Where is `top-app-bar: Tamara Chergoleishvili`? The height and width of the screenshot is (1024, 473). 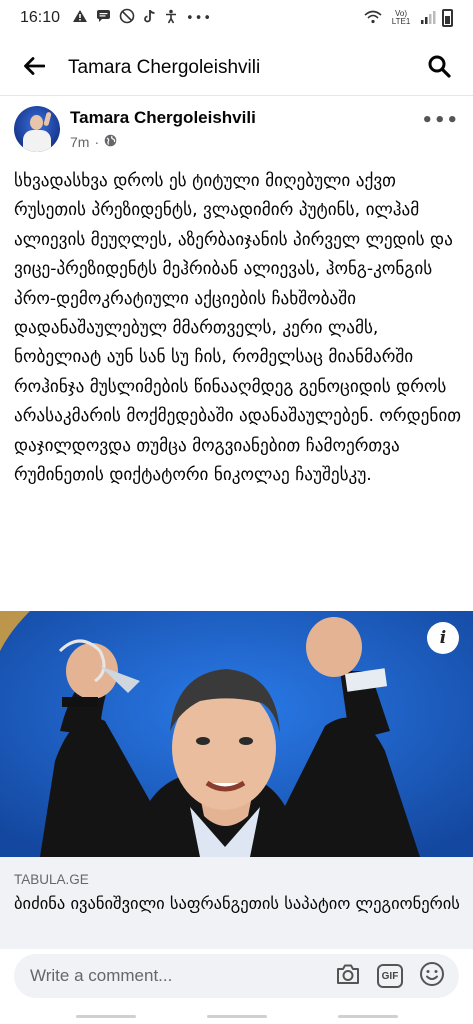
top-app-bar: Tamara Chergoleishvili is located at coordinates (236, 68).